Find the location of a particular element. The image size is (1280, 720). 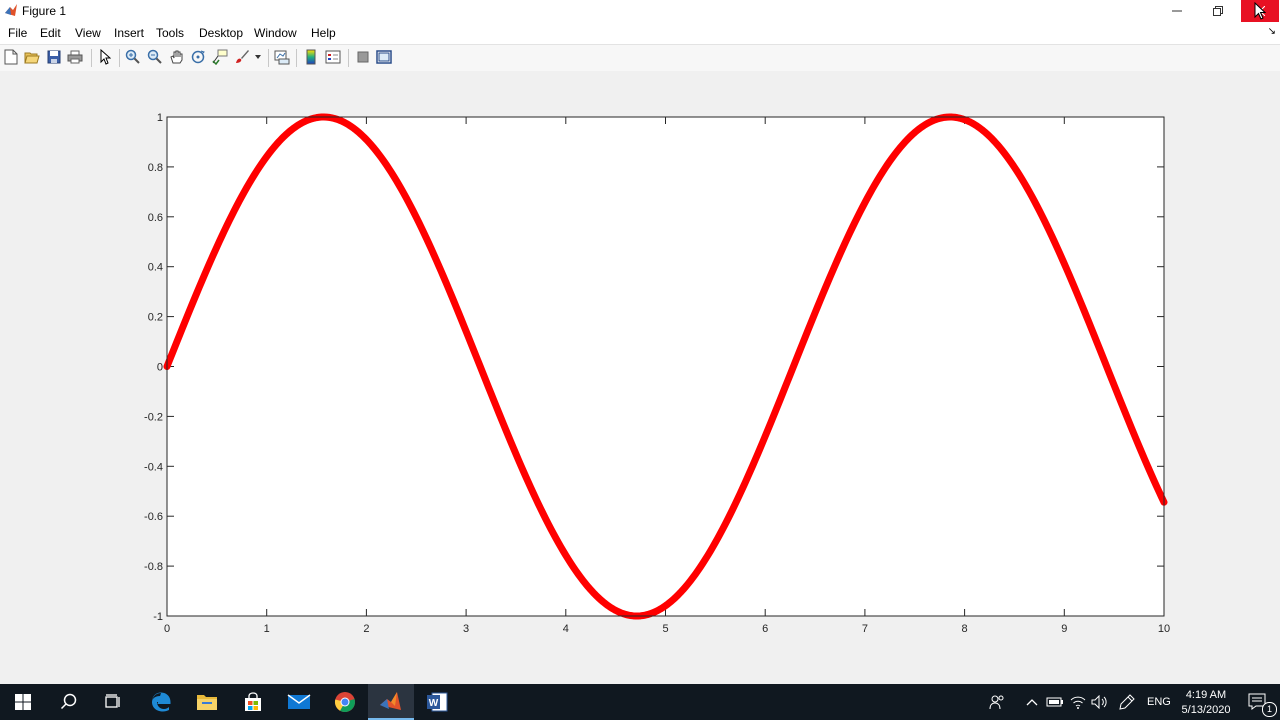

menu-overflow-icon: ↘ is located at coordinates (1272, 31).